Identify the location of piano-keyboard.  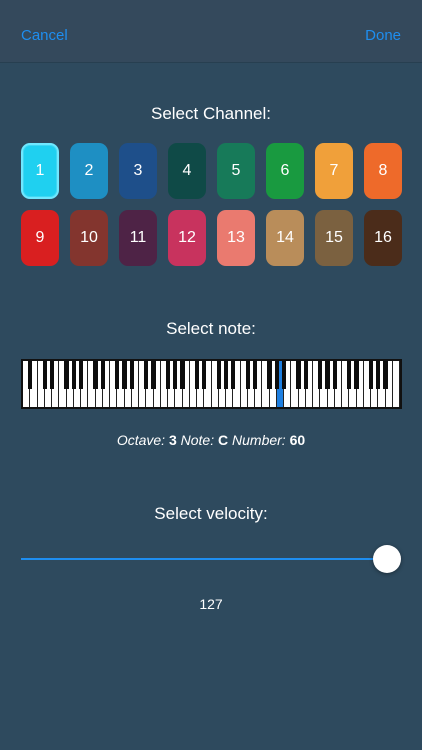
(211, 384).